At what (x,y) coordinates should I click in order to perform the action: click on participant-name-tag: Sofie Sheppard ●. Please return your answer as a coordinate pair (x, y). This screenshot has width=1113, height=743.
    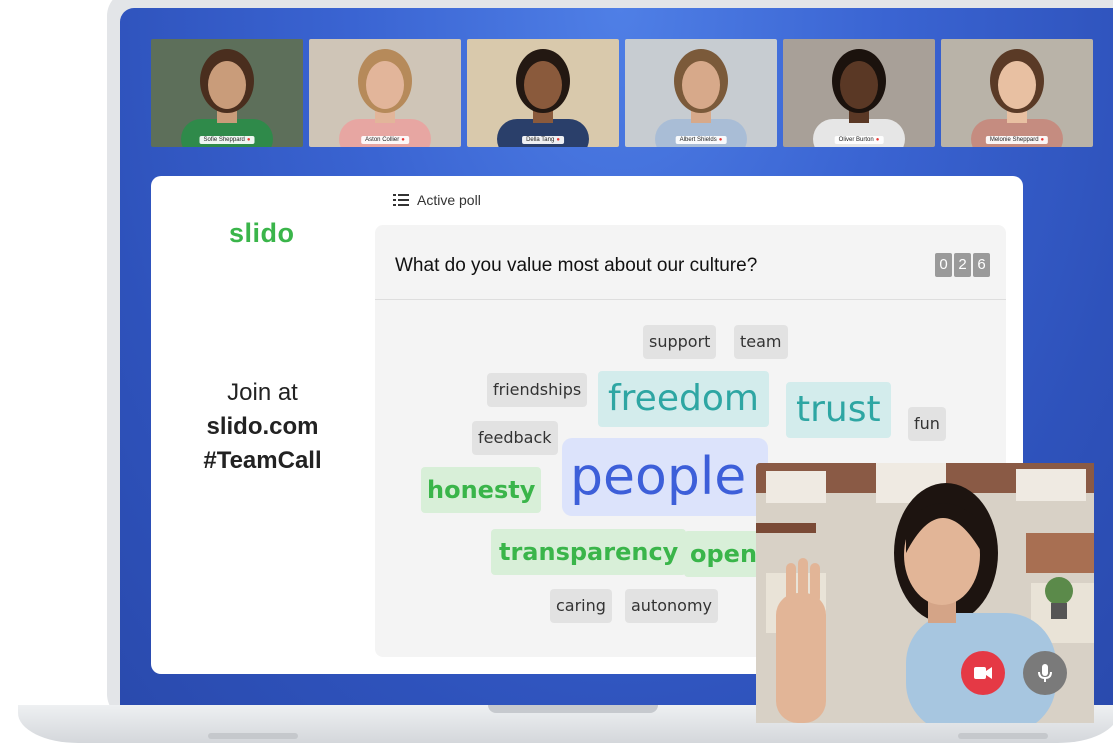
    Looking at the image, I should click on (227, 140).